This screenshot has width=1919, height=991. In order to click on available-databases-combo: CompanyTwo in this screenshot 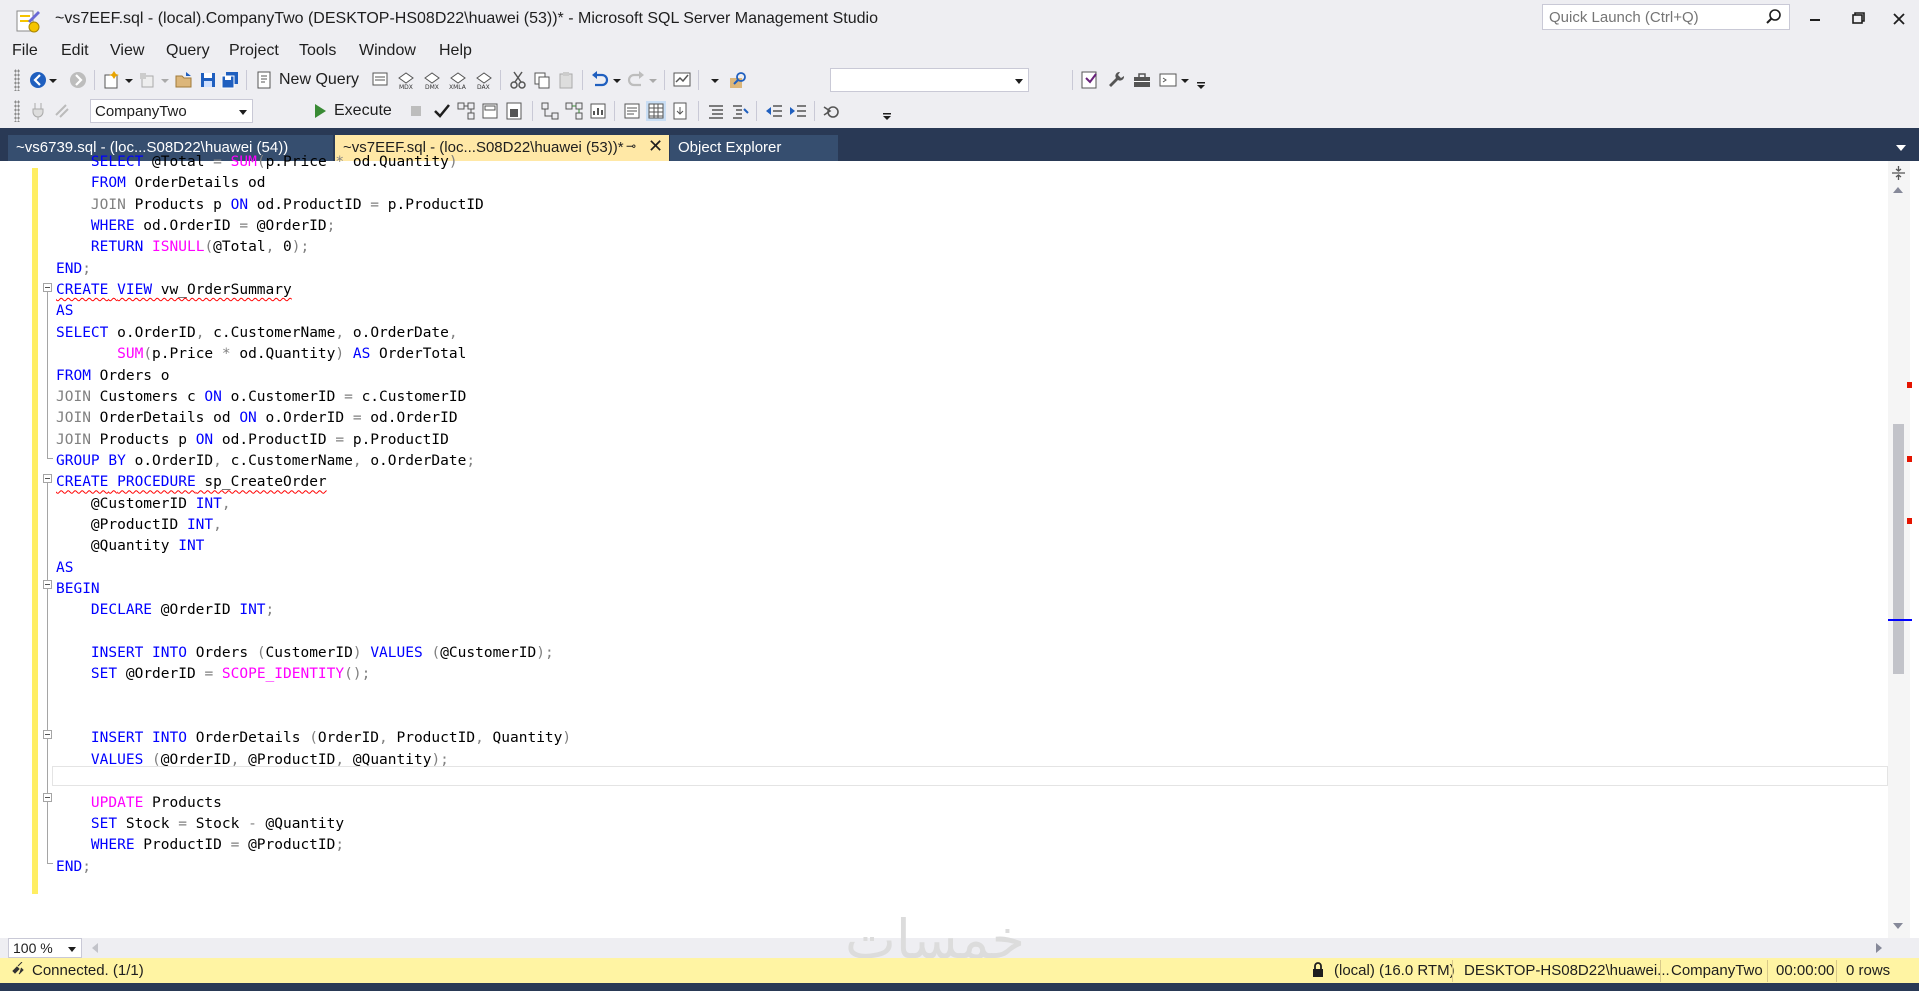, I will do `click(171, 111)`.